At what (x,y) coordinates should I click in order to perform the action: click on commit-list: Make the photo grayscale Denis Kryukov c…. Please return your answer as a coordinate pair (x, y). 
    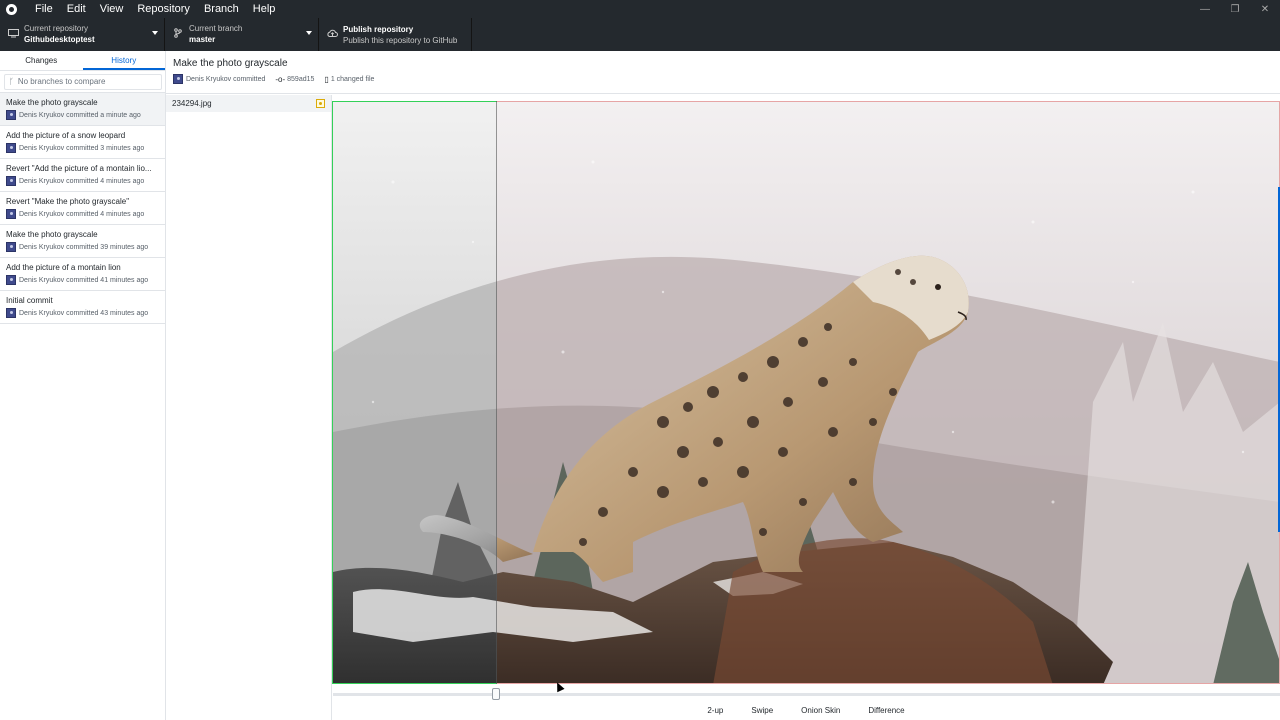
    Looking at the image, I should click on (82, 208).